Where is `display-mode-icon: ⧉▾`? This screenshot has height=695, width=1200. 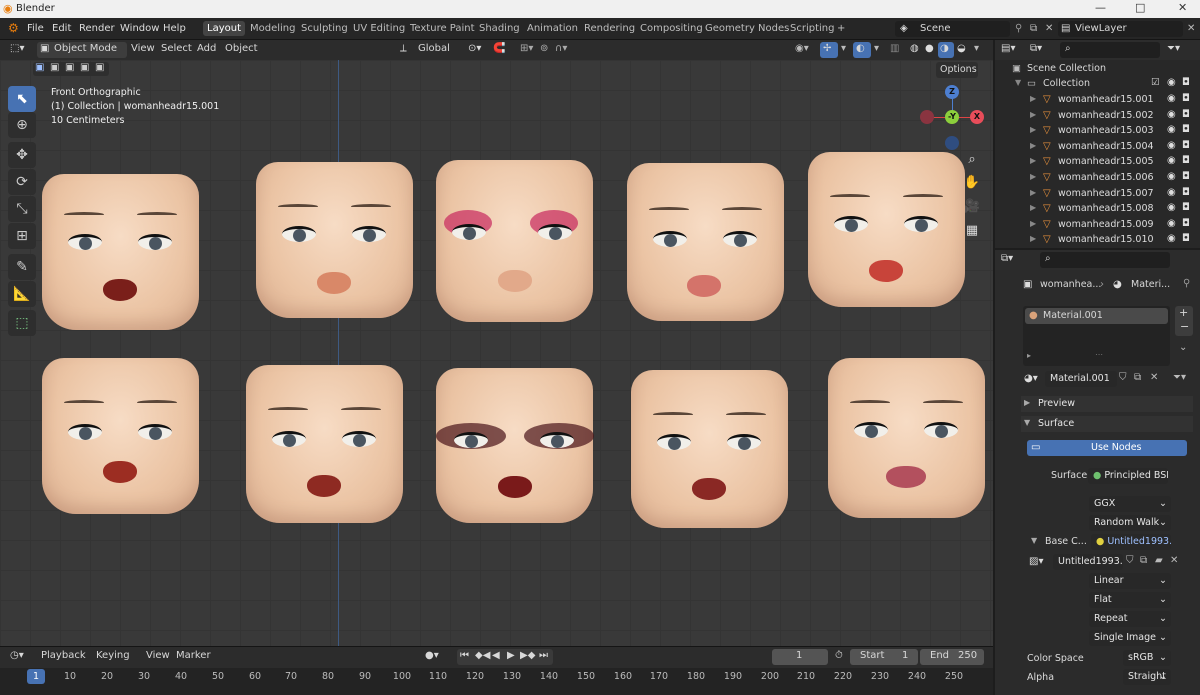 display-mode-icon: ⧉▾ is located at coordinates (1036, 48).